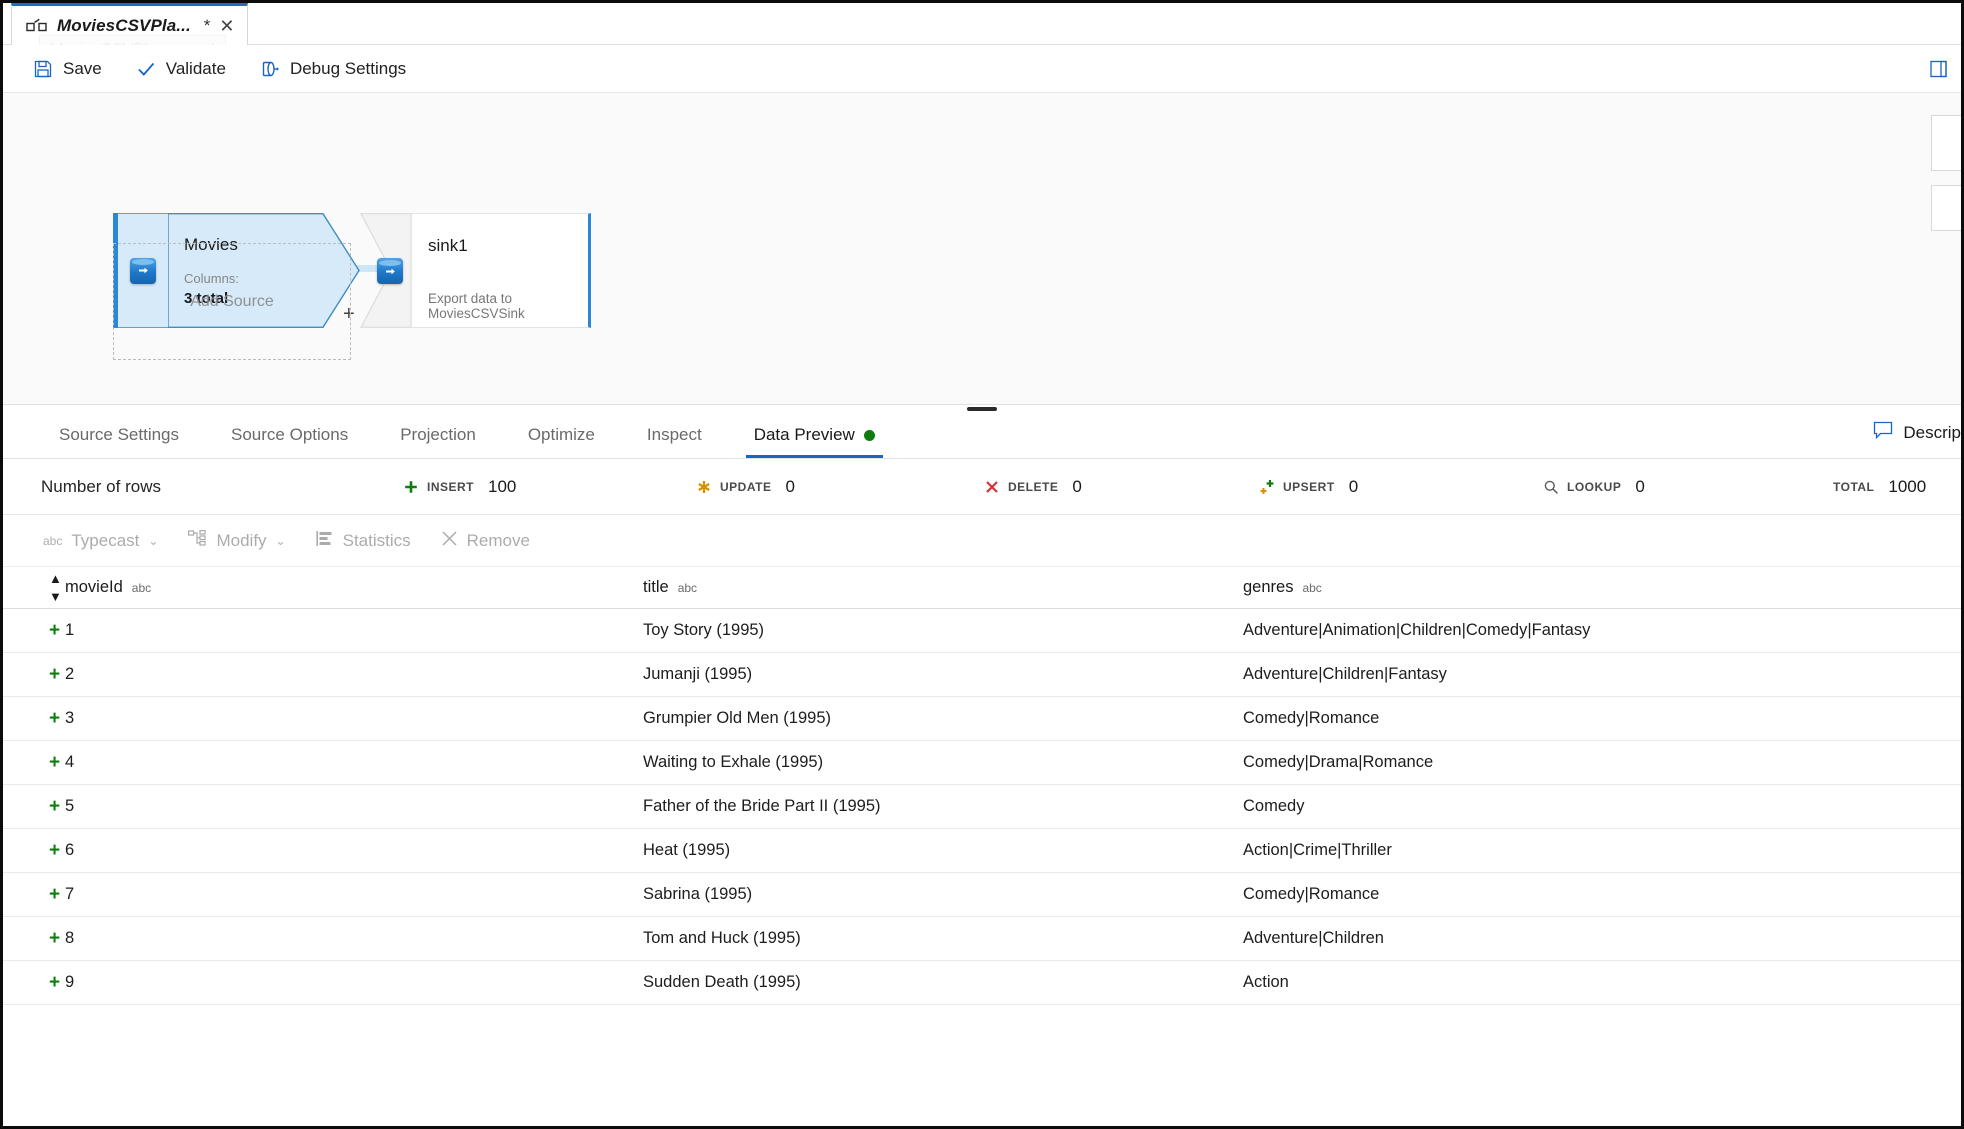 The height and width of the screenshot is (1129, 1964). I want to click on save-button: Save, so click(67, 69).